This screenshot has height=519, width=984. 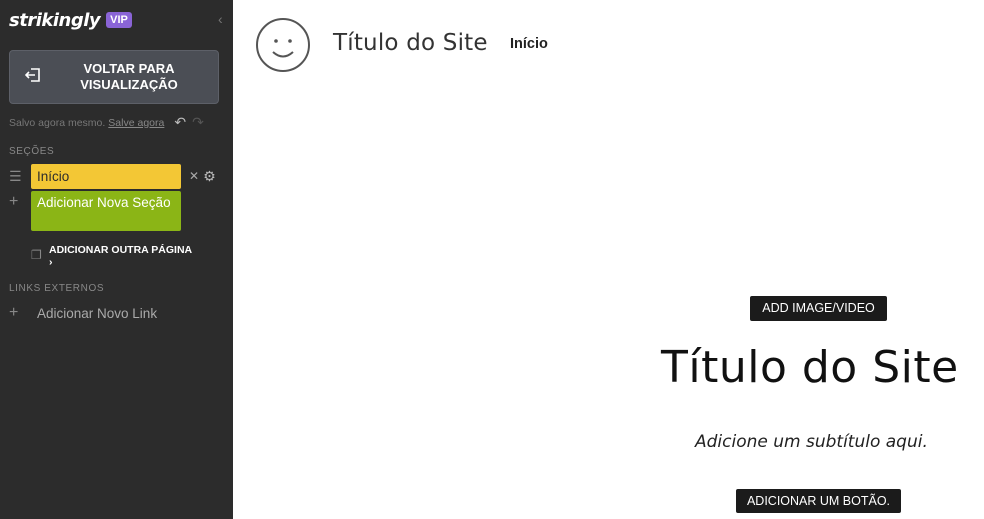 I want to click on vip-badge: VIP, so click(x=119, y=20).